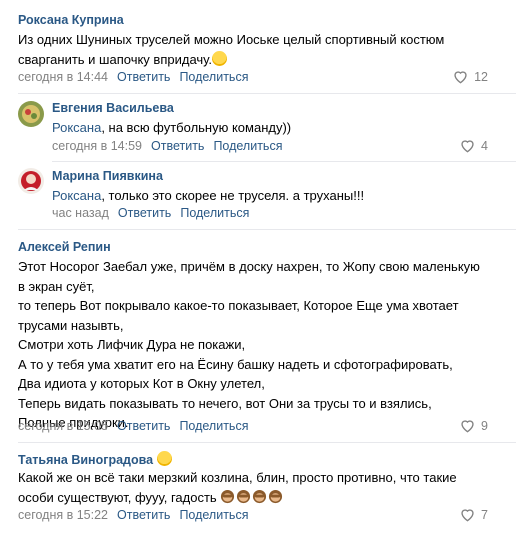 This screenshot has height=535, width=516. Describe the element at coordinates (484, 145) in the screenshot. I see `like-count: 4` at that location.